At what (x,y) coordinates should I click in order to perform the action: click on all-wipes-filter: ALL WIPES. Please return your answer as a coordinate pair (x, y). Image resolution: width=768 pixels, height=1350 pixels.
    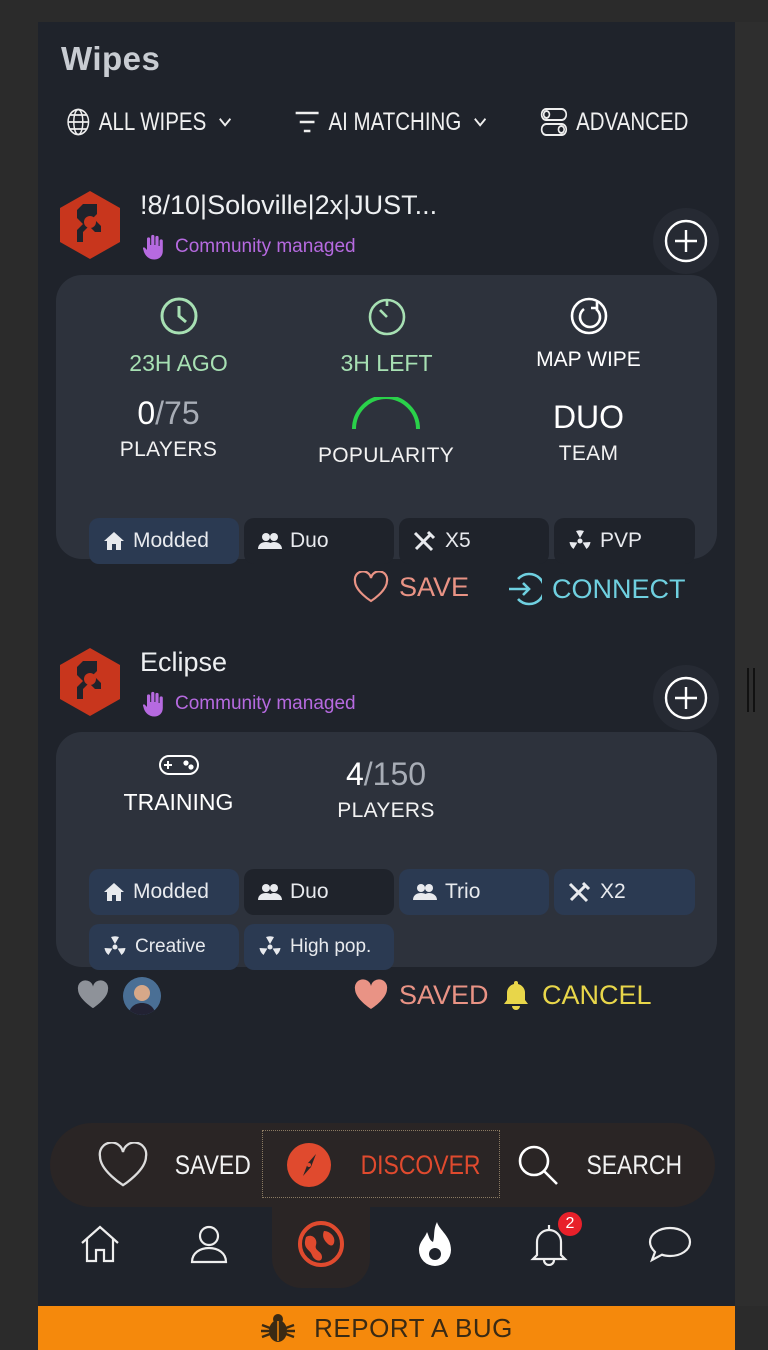
    Looking at the image, I should click on (151, 122).